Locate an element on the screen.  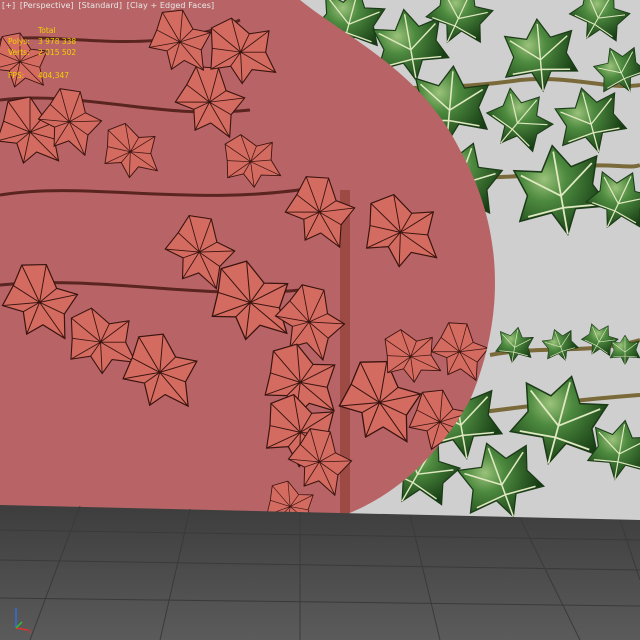
viewport-shading-label: [Standard] is located at coordinates (100, 5).